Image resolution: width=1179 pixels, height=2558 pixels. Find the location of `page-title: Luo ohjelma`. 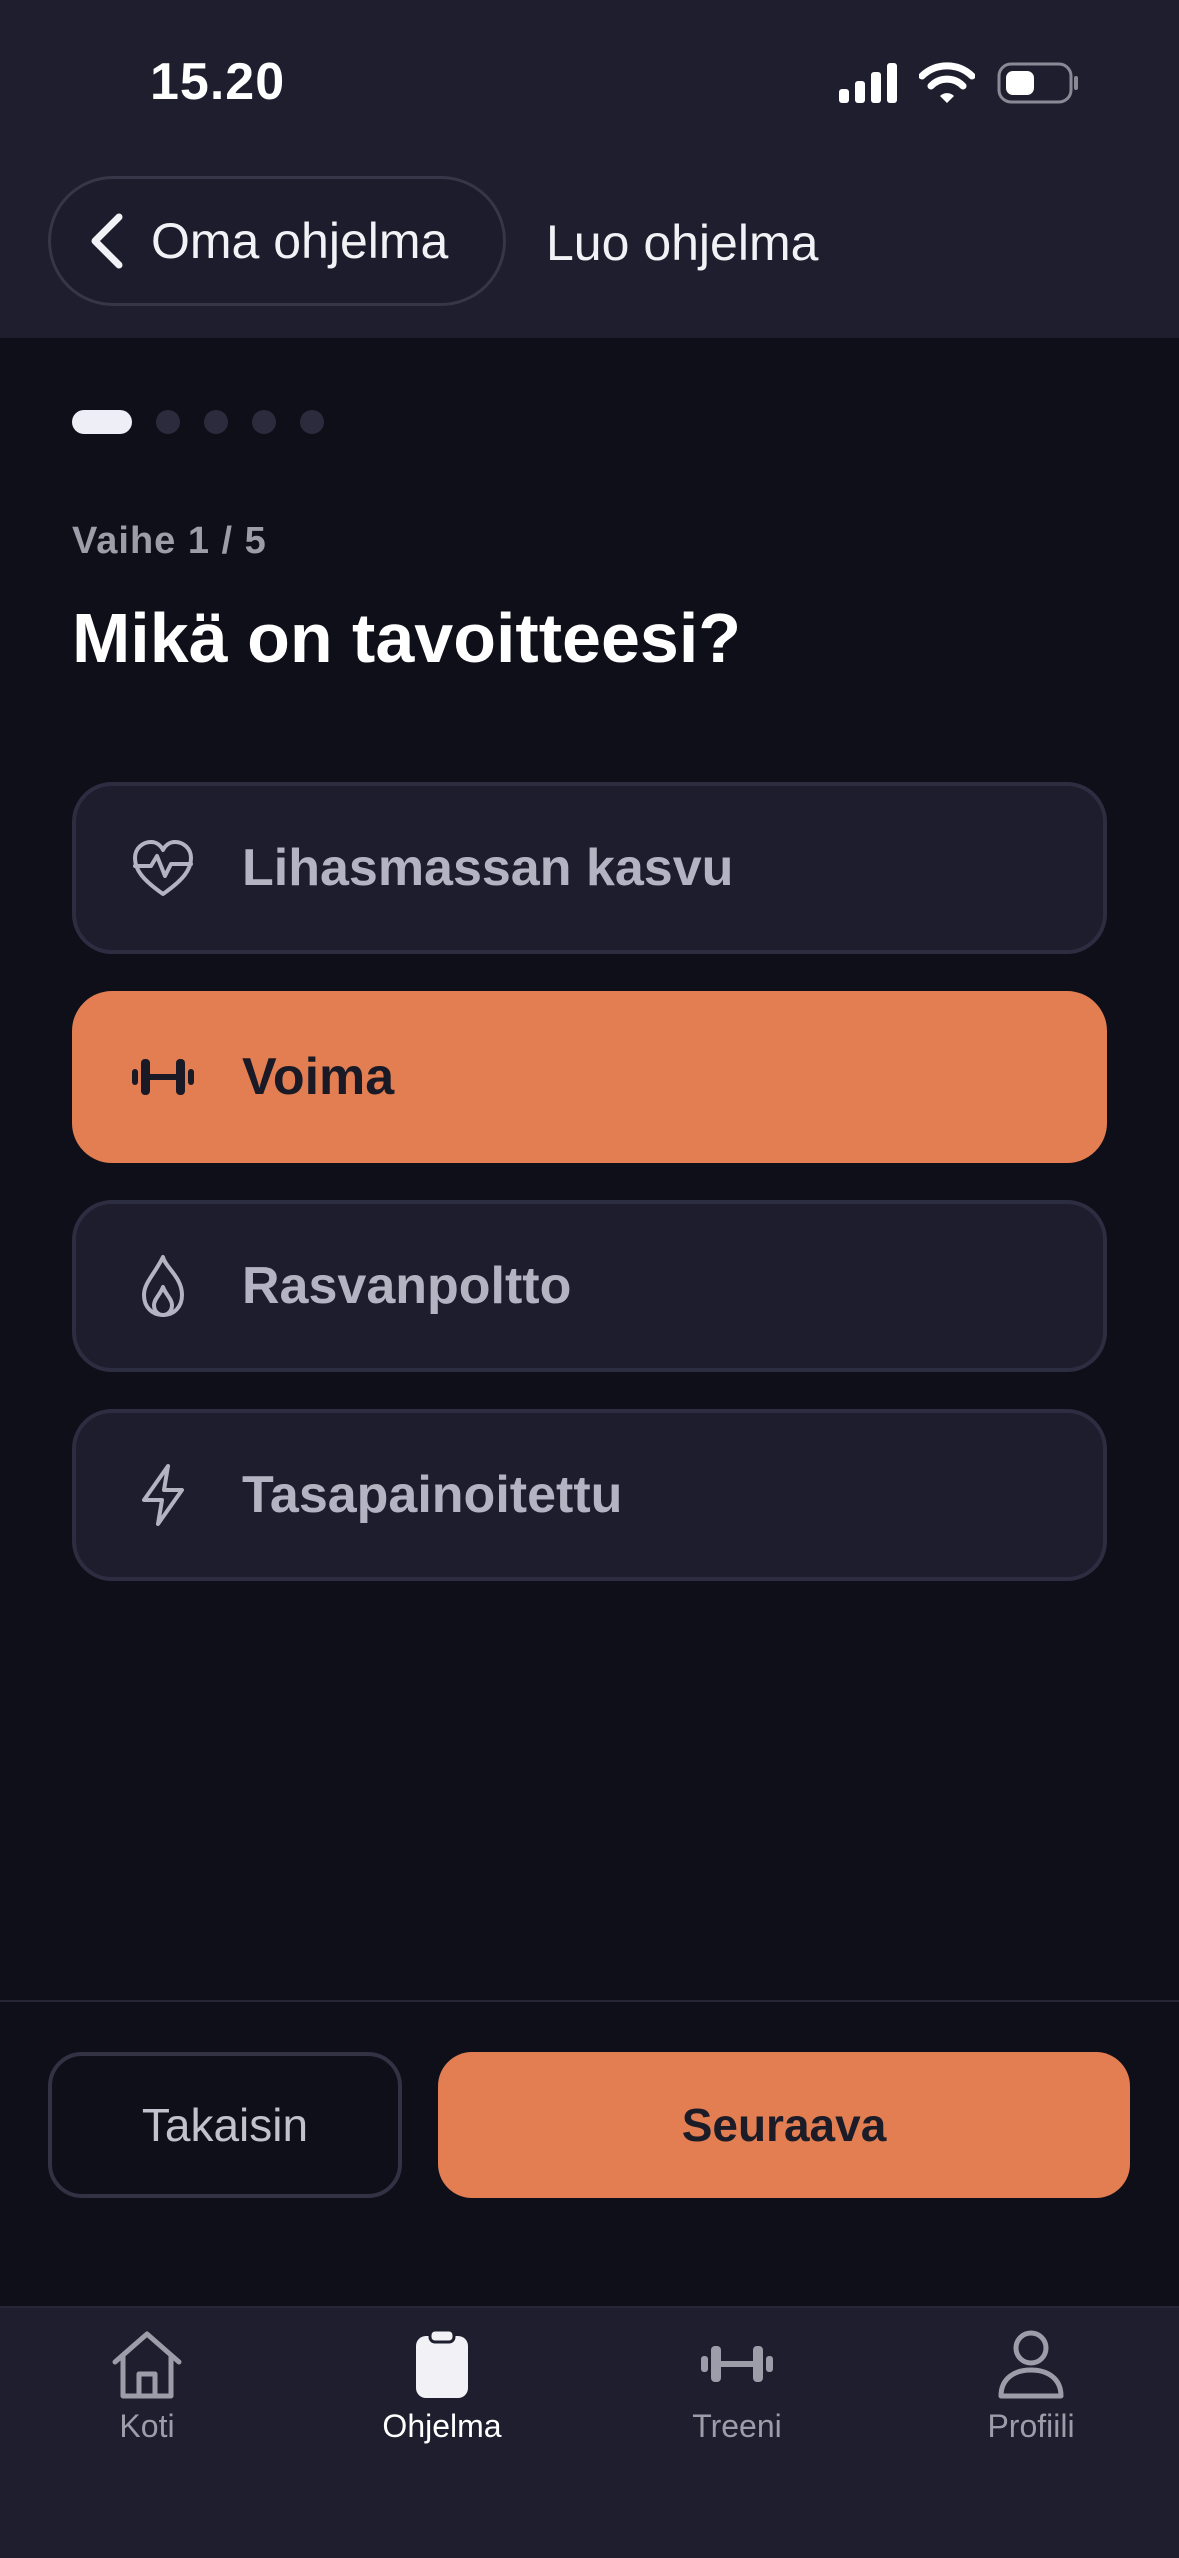

page-title: Luo ohjelma is located at coordinates (682, 243).